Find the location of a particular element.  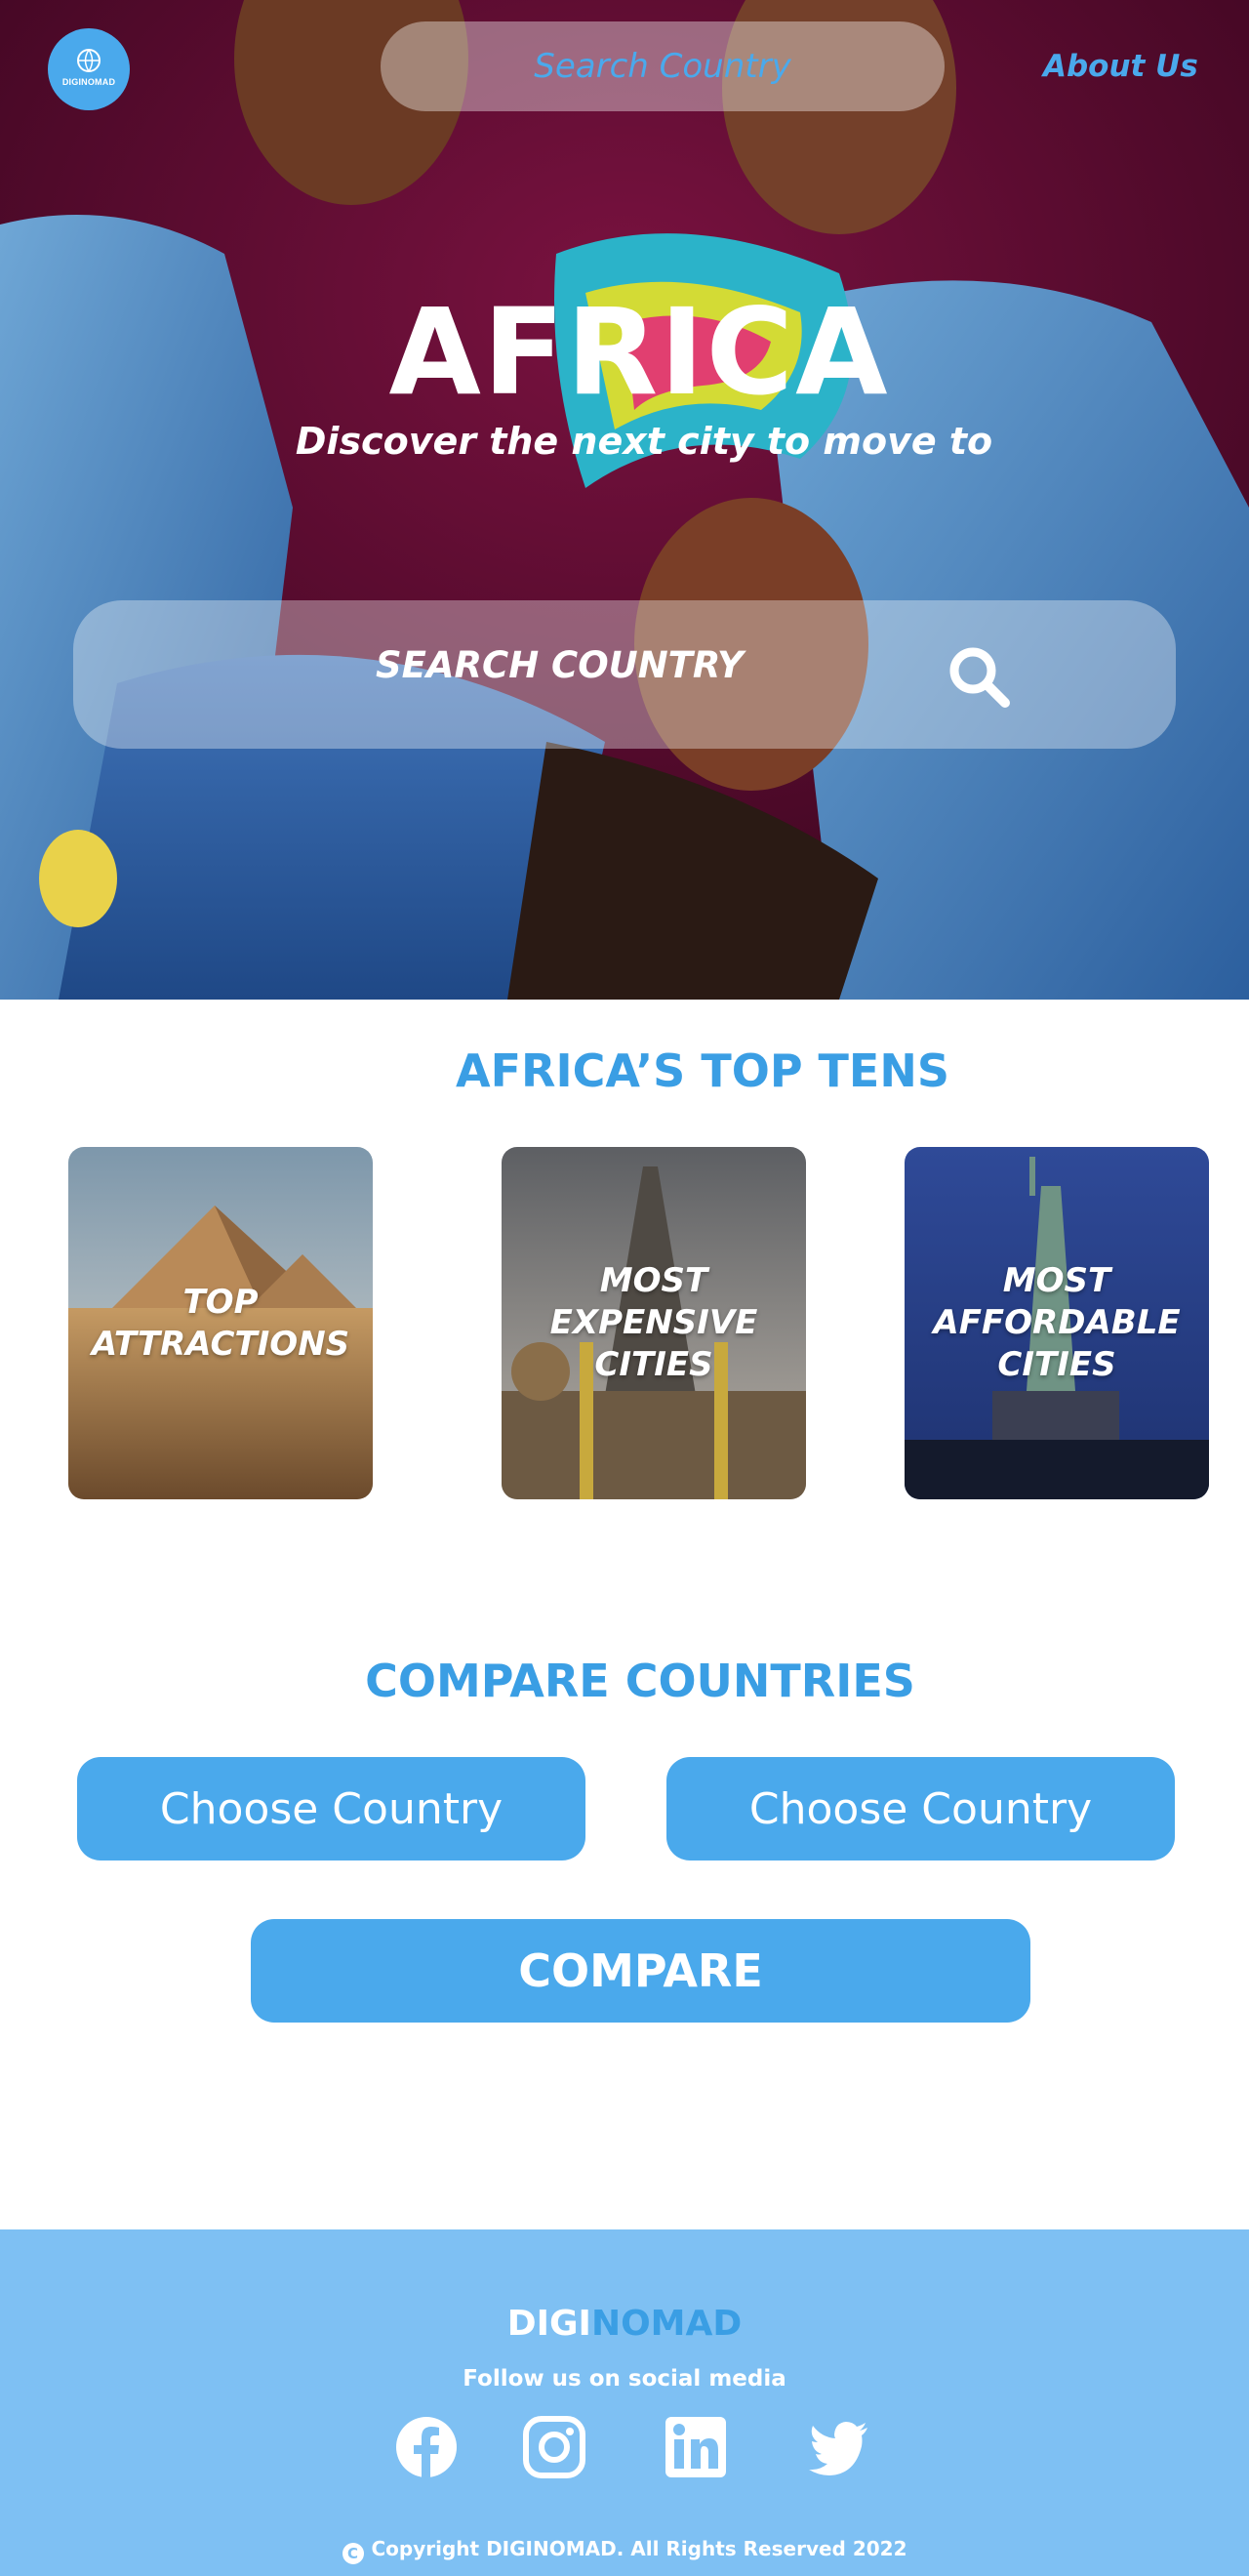

choose-country-right-button: Choose Country is located at coordinates (920, 1808).